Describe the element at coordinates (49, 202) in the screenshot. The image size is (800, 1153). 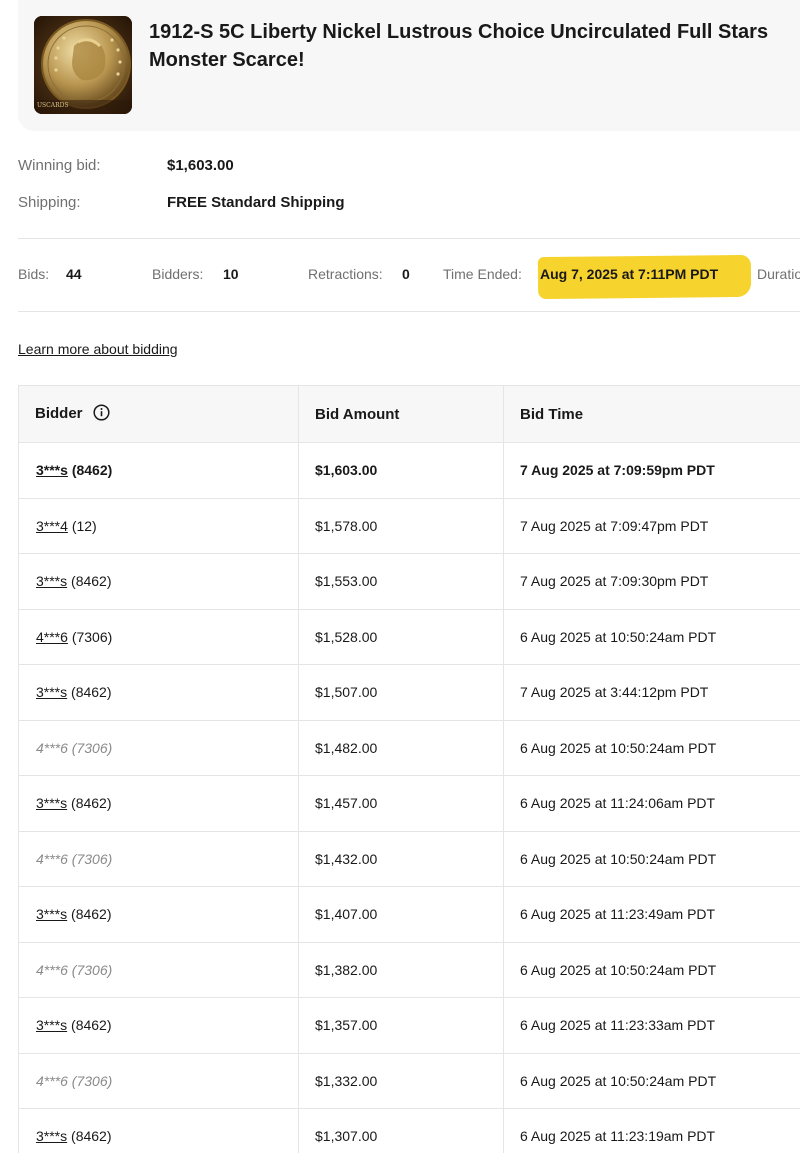
I see `shipping-label: Shipping:` at that location.